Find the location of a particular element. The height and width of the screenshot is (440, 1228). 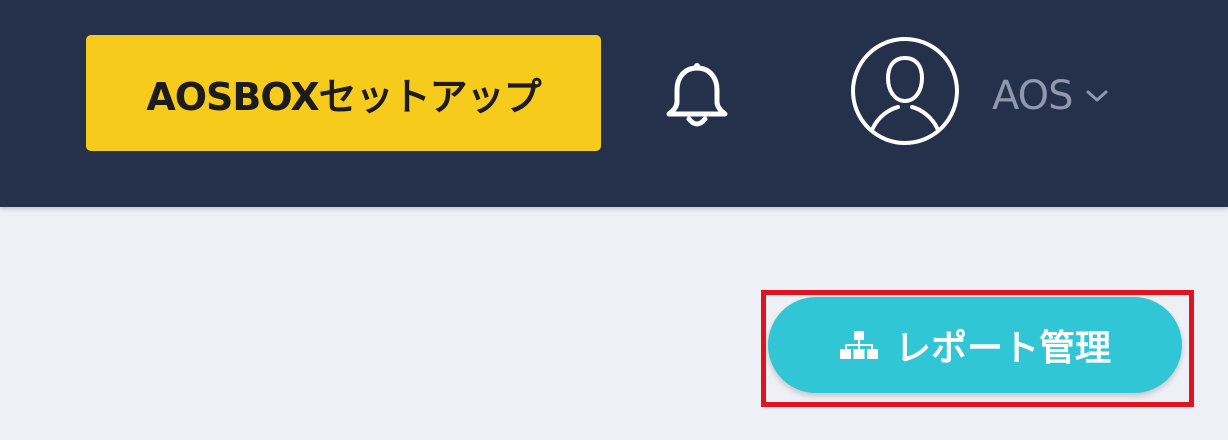

aosbox-setup-button: AOSBOXセットアップ is located at coordinates (343, 93).